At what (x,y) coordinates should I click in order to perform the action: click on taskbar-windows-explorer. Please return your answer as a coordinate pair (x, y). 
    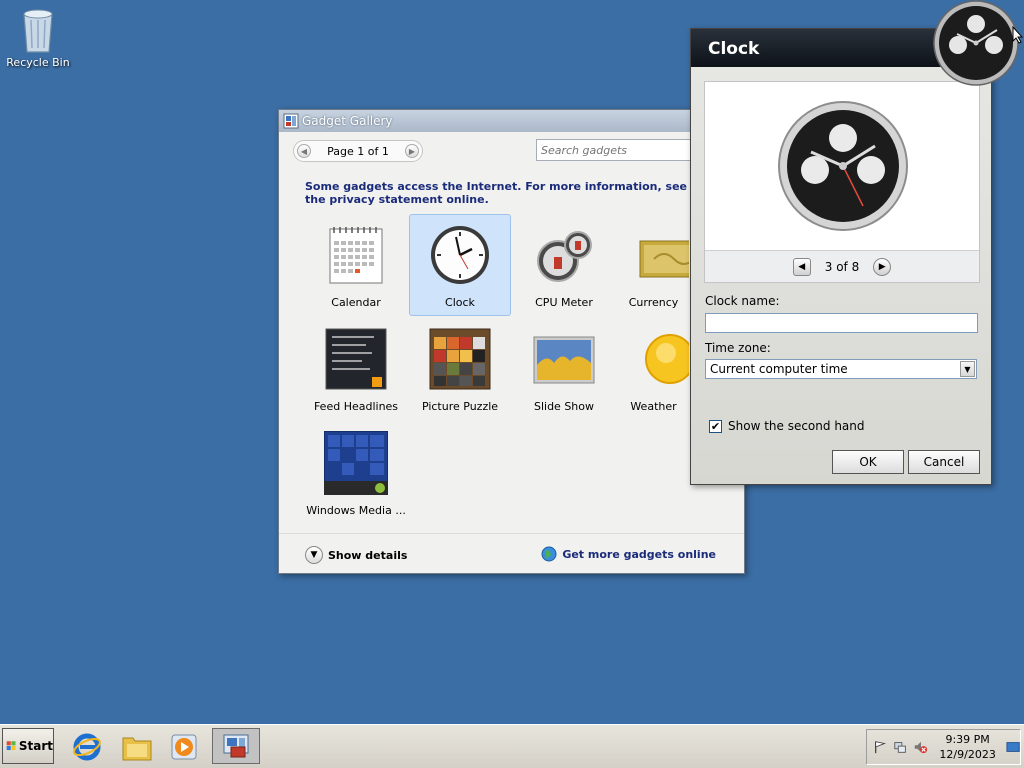
    Looking at the image, I should click on (137, 747).